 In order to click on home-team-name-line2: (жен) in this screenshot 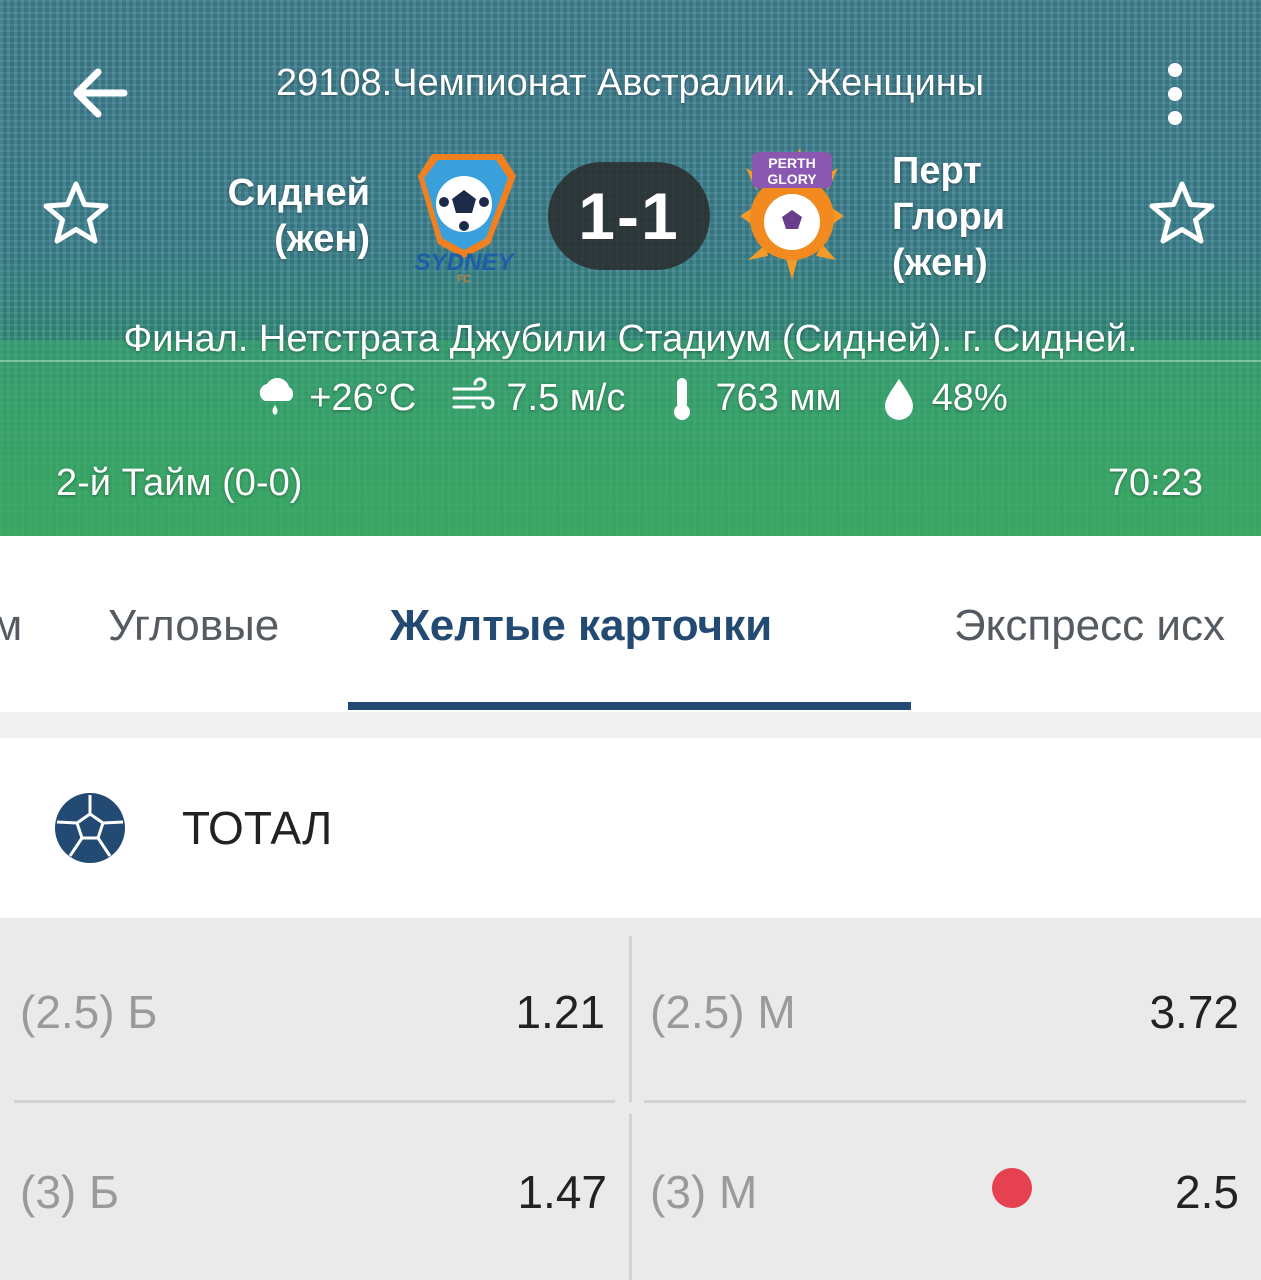, I will do `click(322, 239)`.